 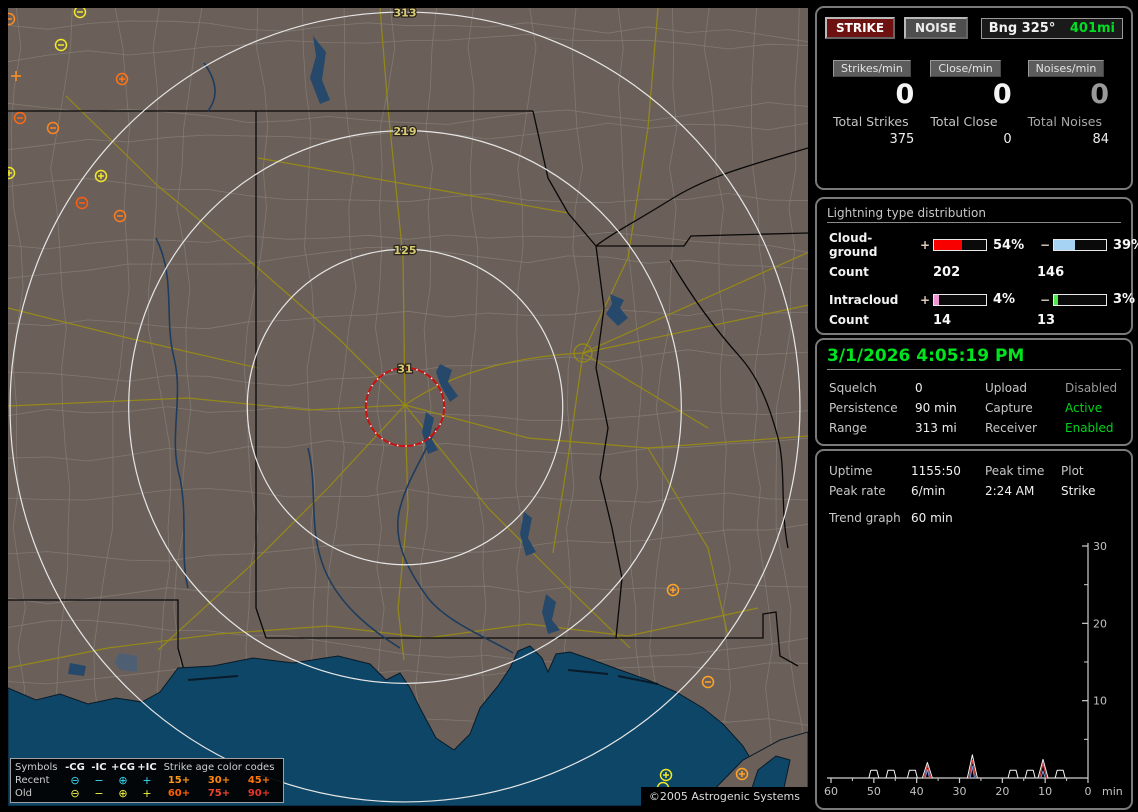 What do you see at coordinates (974, 214) in the screenshot?
I see `distribution-title: Lightning type distribution` at bounding box center [974, 214].